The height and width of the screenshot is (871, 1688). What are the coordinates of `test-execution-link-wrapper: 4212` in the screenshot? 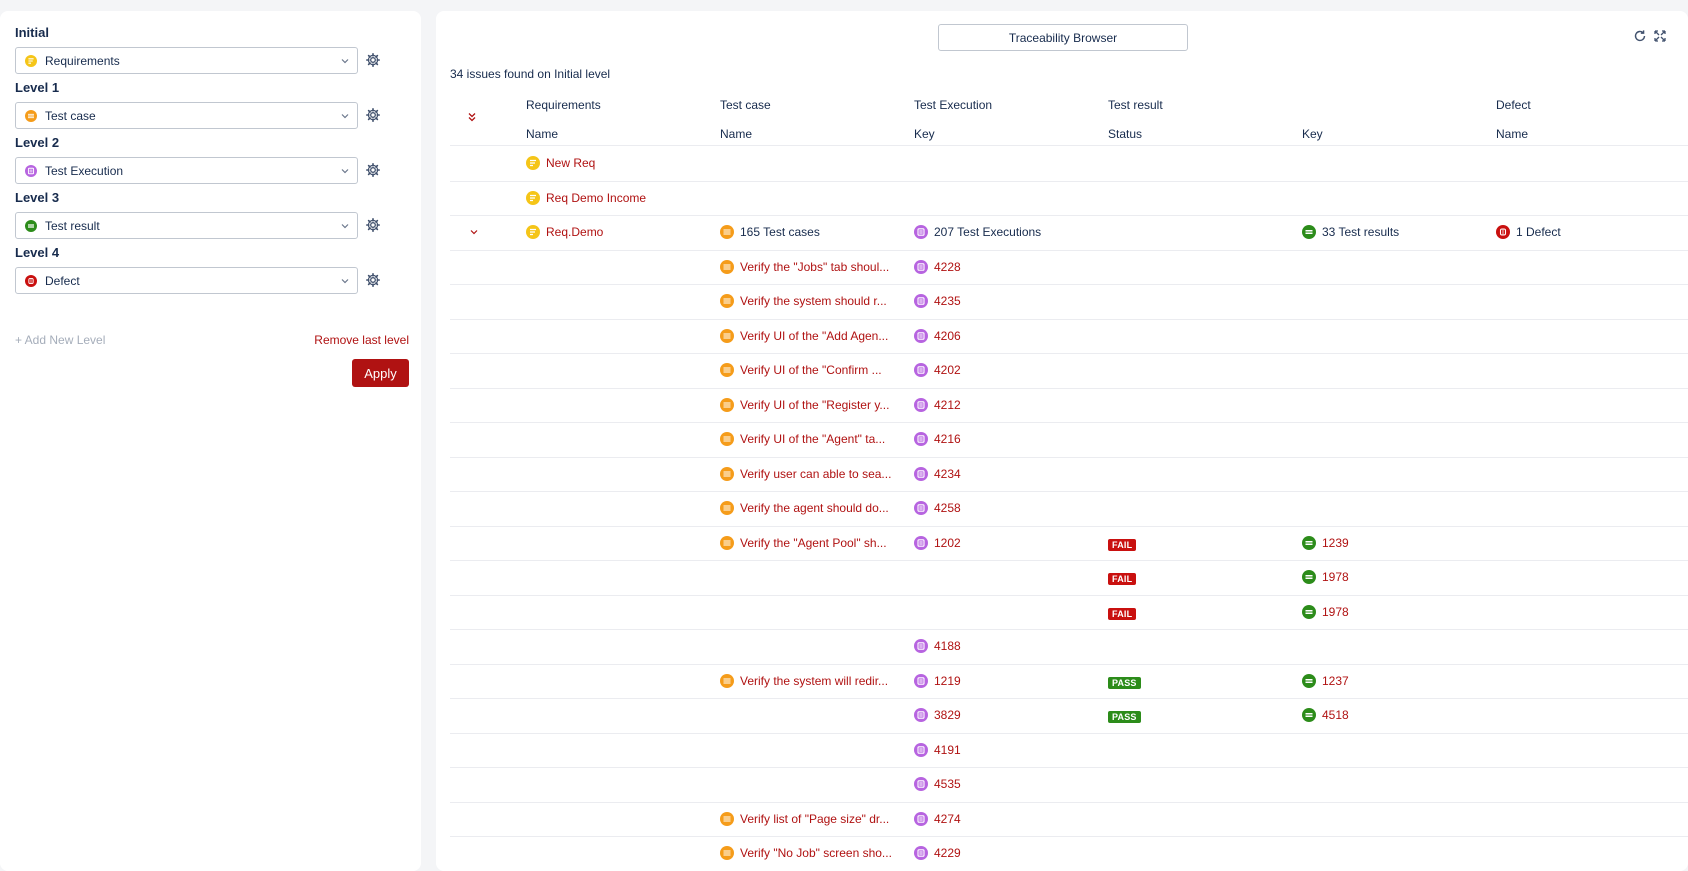 It's located at (937, 404).